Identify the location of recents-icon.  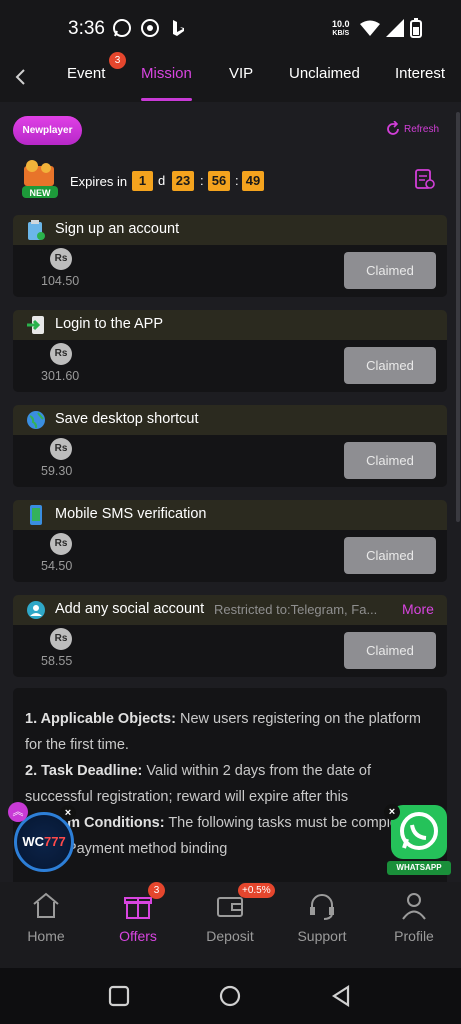
(119, 996).